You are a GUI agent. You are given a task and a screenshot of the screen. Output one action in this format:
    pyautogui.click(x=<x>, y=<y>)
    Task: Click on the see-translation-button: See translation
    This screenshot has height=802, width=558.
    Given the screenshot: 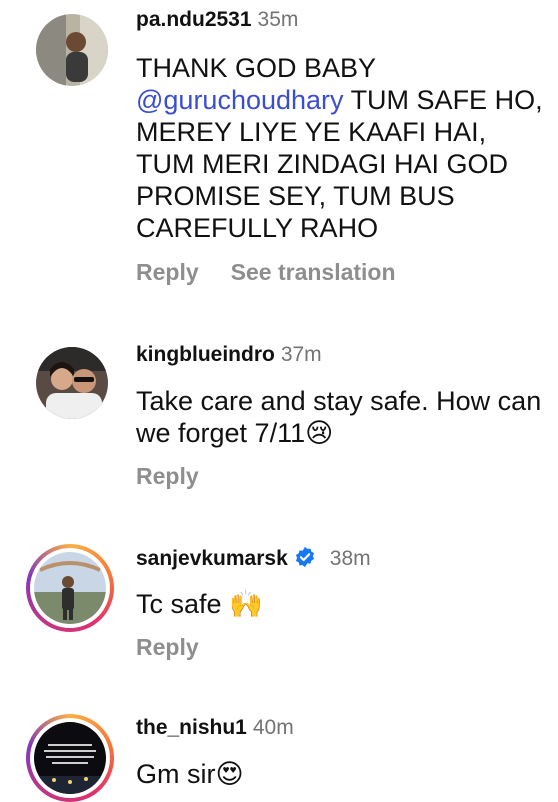 What is the action you would take?
    pyautogui.click(x=313, y=272)
    